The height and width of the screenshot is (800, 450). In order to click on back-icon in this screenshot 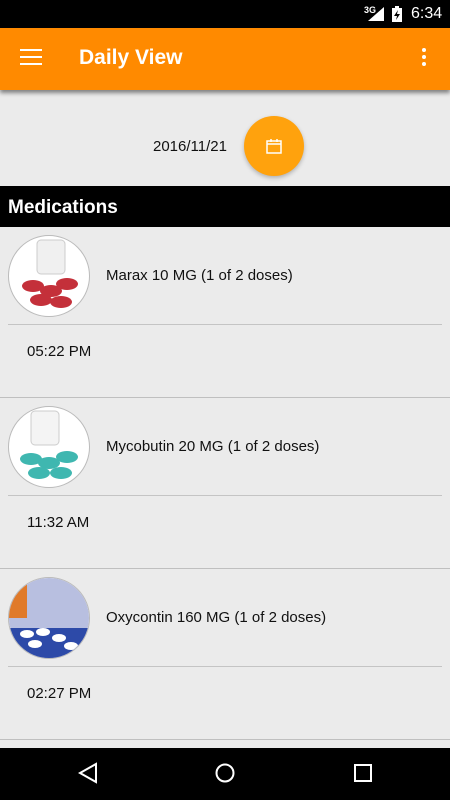, I will do `click(88, 773)`.